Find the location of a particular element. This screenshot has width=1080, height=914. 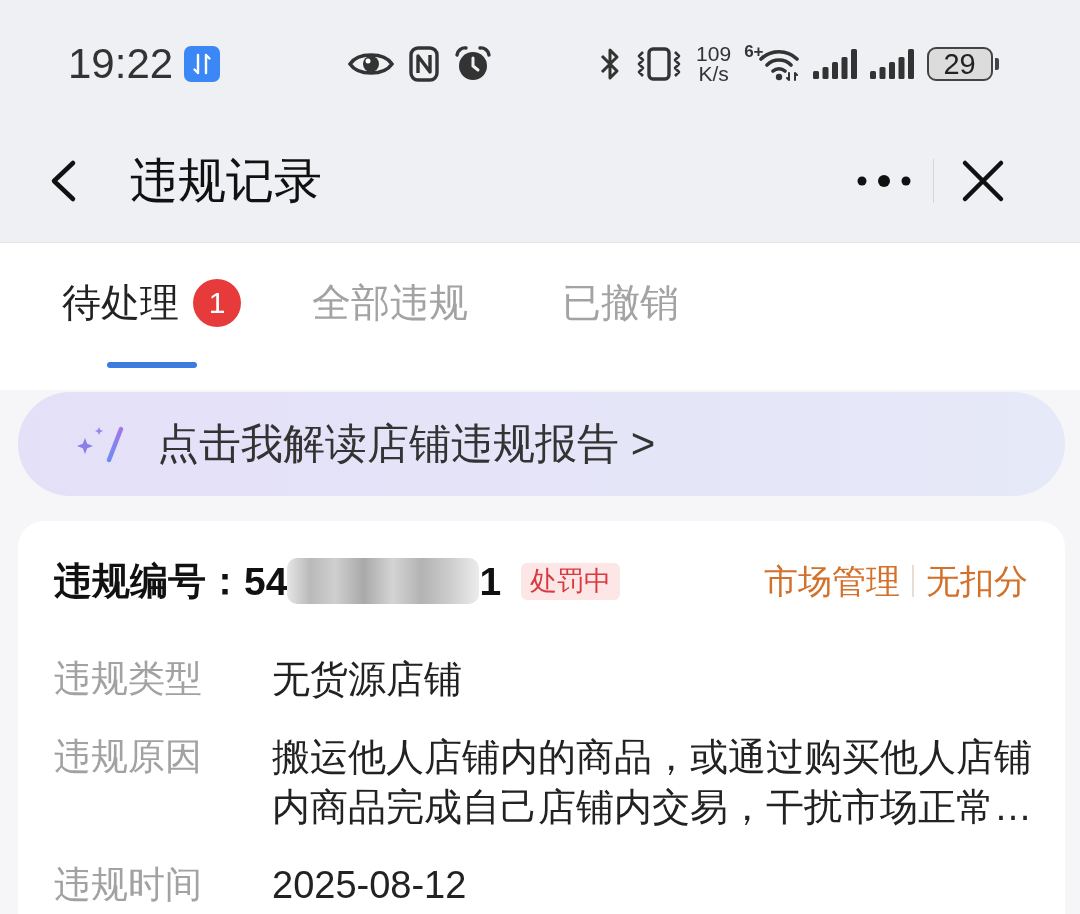

tab-label: 全部违规 is located at coordinates (390, 303).